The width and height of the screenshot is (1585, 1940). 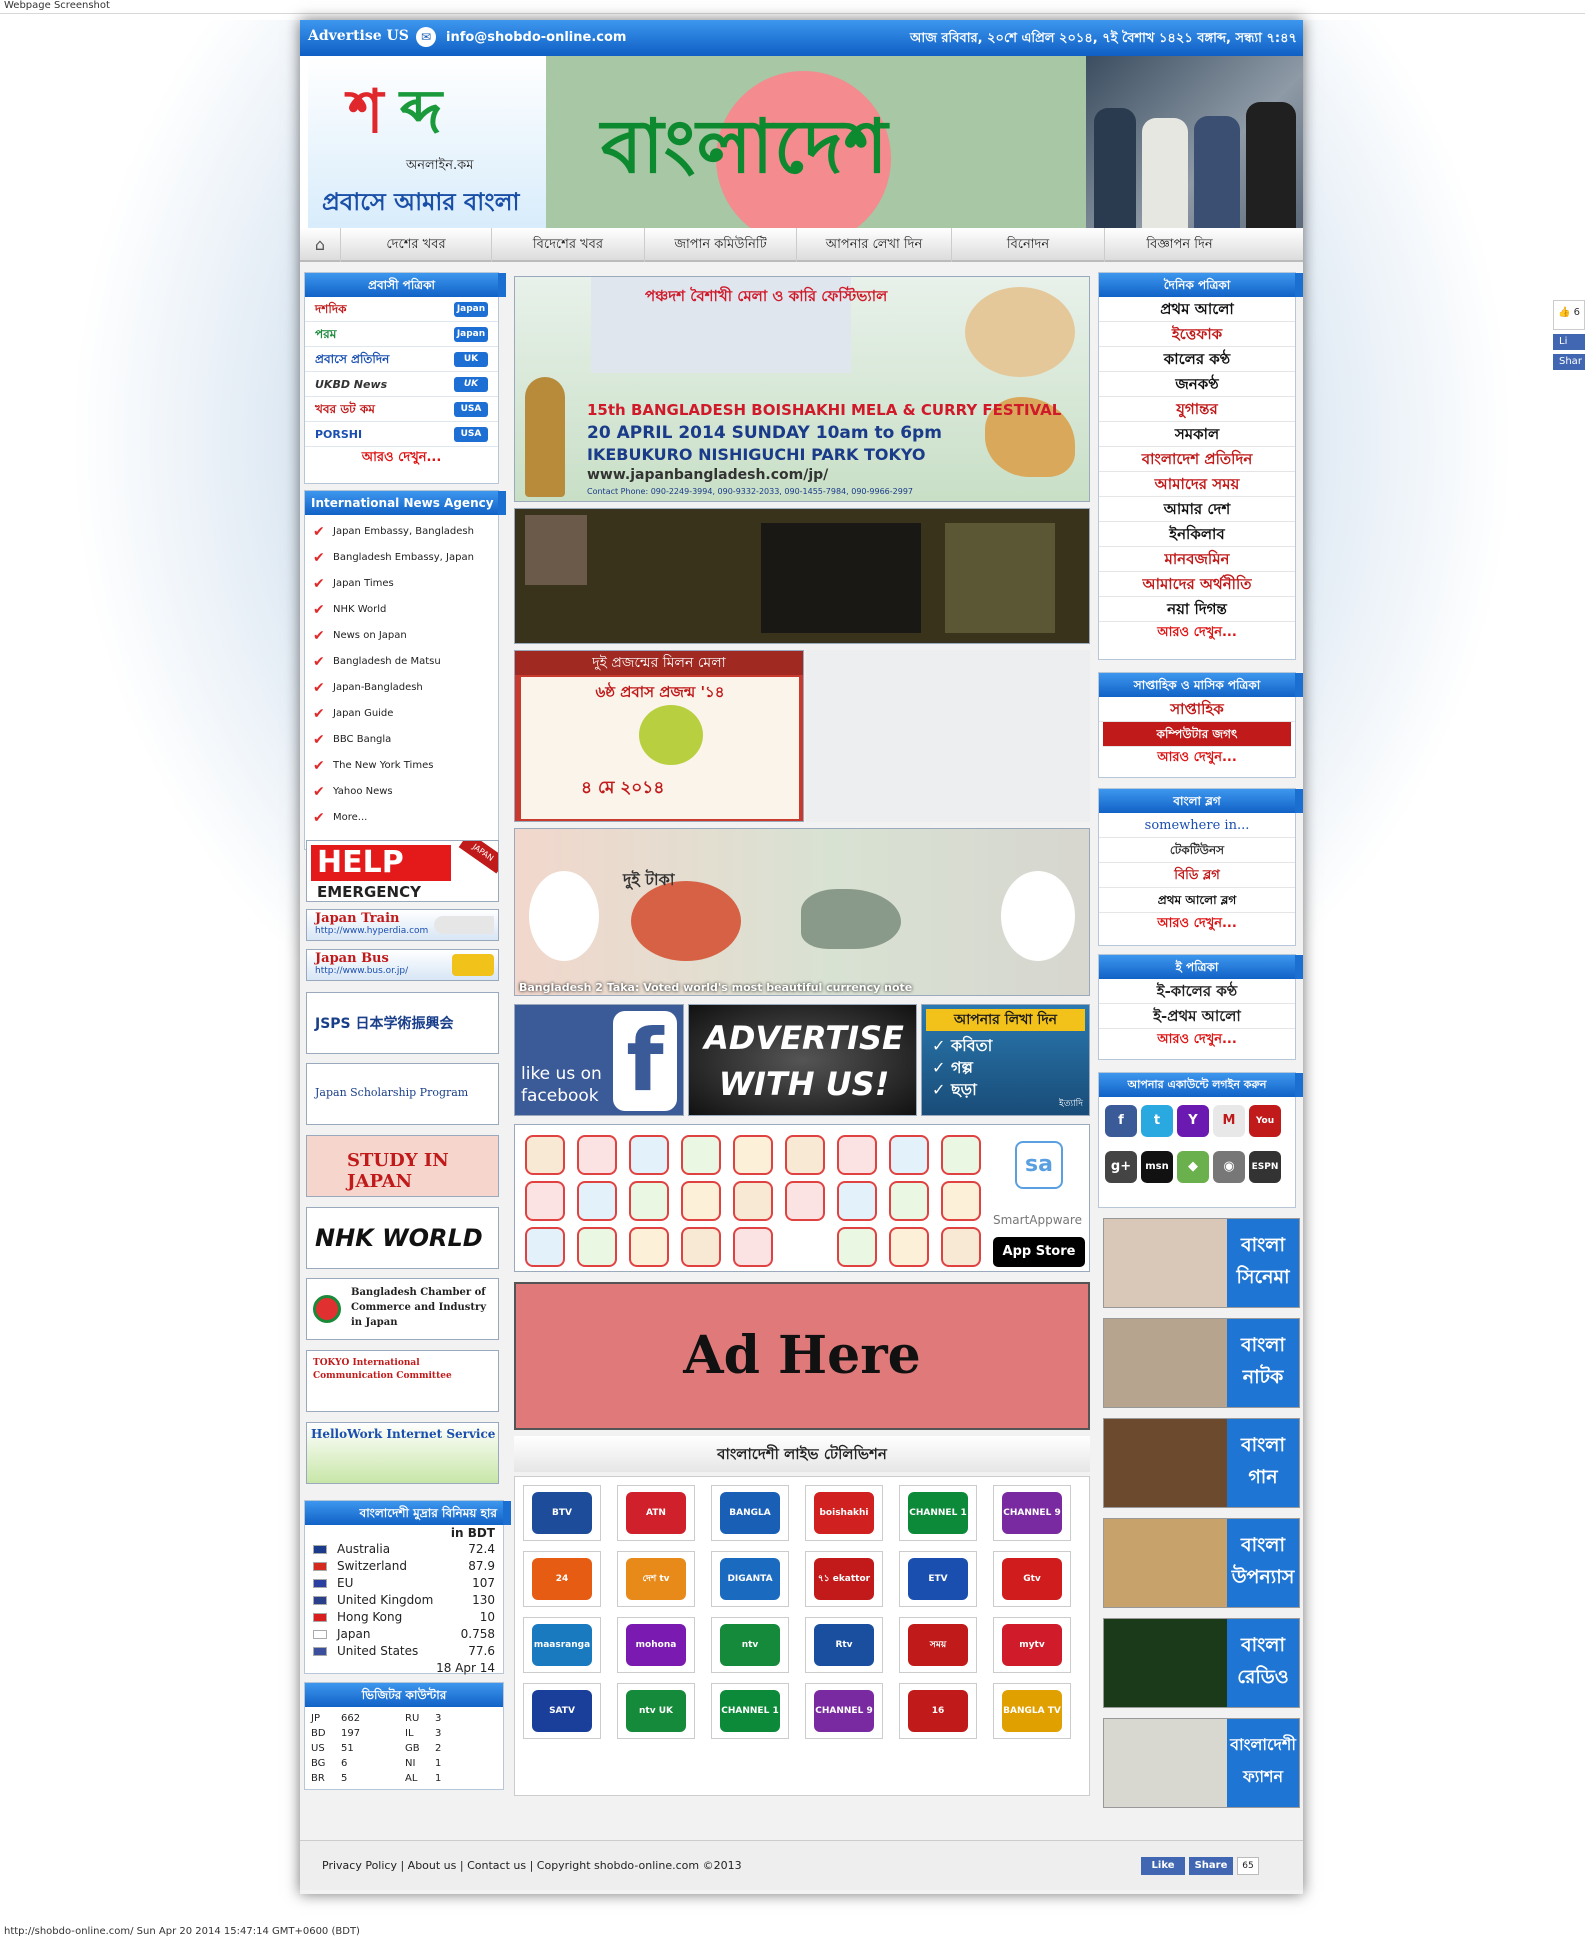 I want to click on paper-link: যুগান্তর, so click(x=1197, y=409).